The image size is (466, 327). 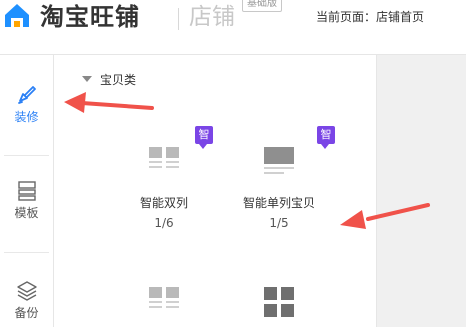 I want to click on layers-icon, so click(x=26, y=291).